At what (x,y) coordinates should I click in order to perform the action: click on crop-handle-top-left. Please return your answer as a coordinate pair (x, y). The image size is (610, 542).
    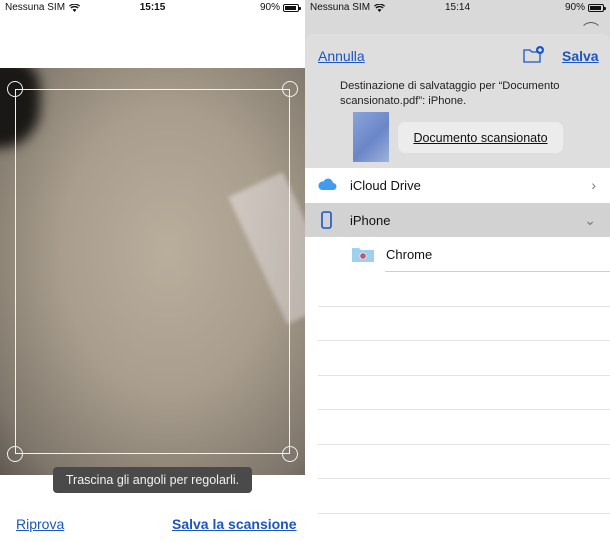
    Looking at the image, I should click on (15, 89).